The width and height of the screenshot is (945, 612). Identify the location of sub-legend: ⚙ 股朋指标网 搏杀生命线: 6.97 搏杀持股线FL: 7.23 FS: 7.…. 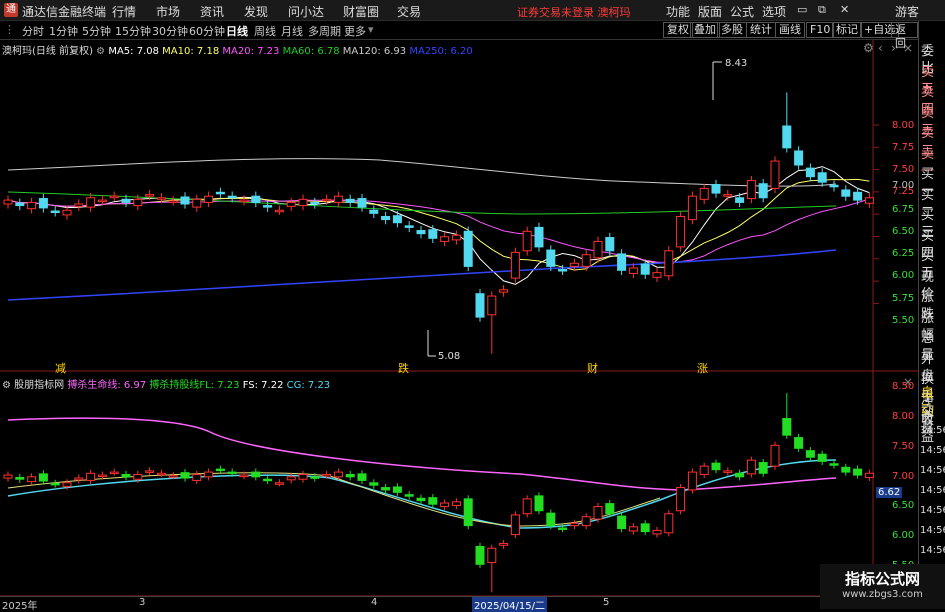
(166, 383).